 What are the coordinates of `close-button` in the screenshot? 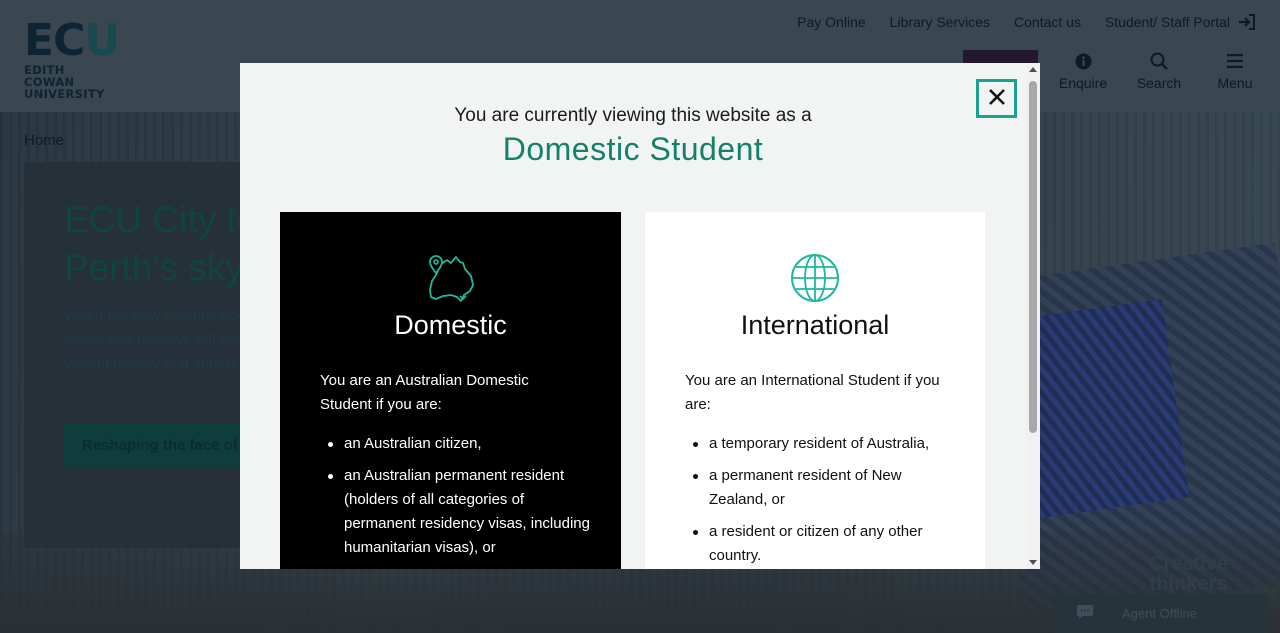 It's located at (996, 98).